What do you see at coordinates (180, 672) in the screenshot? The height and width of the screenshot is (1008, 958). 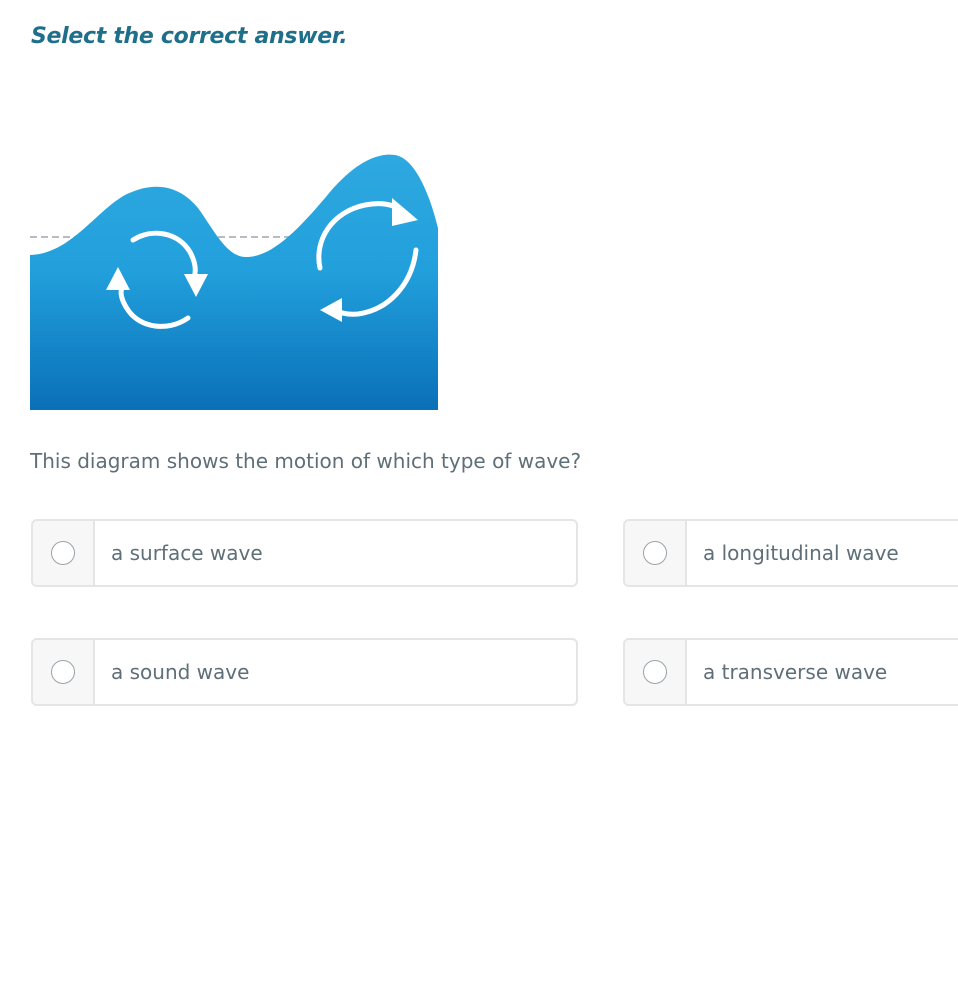 I see `answer-label: a sound wave` at bounding box center [180, 672].